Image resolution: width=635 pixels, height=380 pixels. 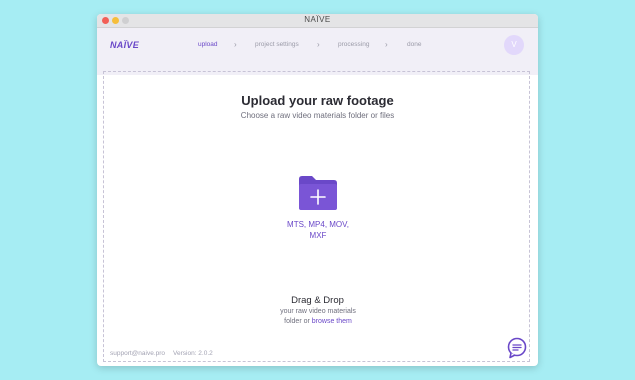 What do you see at coordinates (124, 45) in the screenshot?
I see `app-logo: NAÏVE` at bounding box center [124, 45].